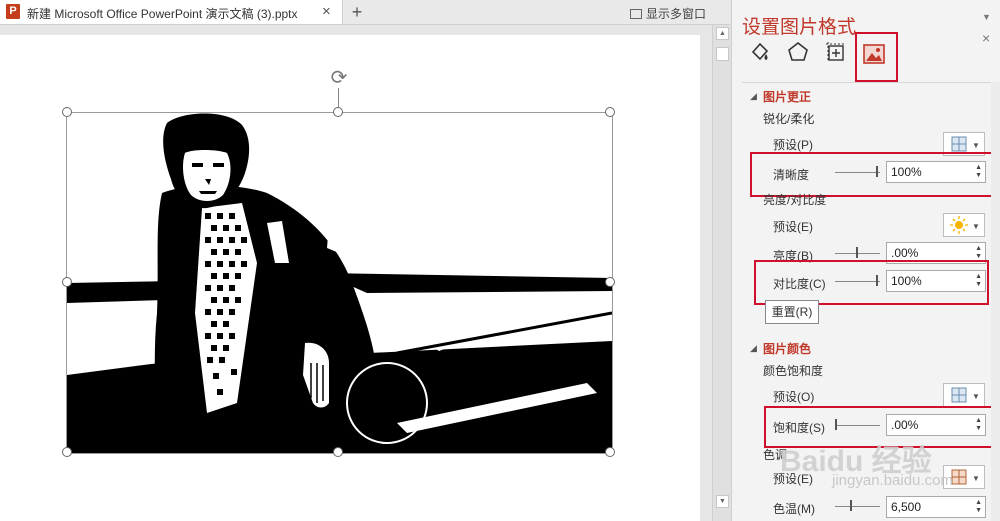  What do you see at coordinates (795, 200) in the screenshot?
I see `brightness-contrast-label: 亮度/对比度` at bounding box center [795, 200].